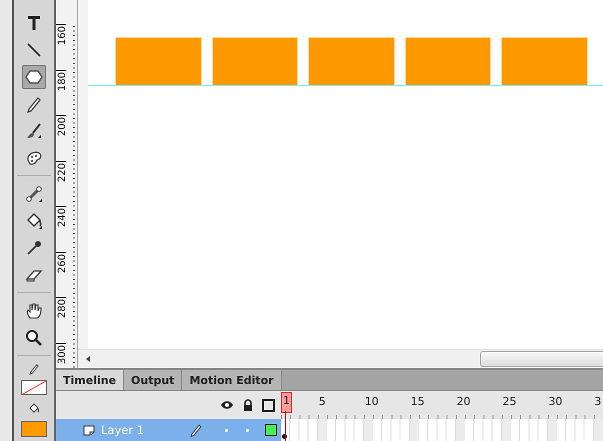  What do you see at coordinates (90, 380) in the screenshot?
I see `panel-tab: Timeline` at bounding box center [90, 380].